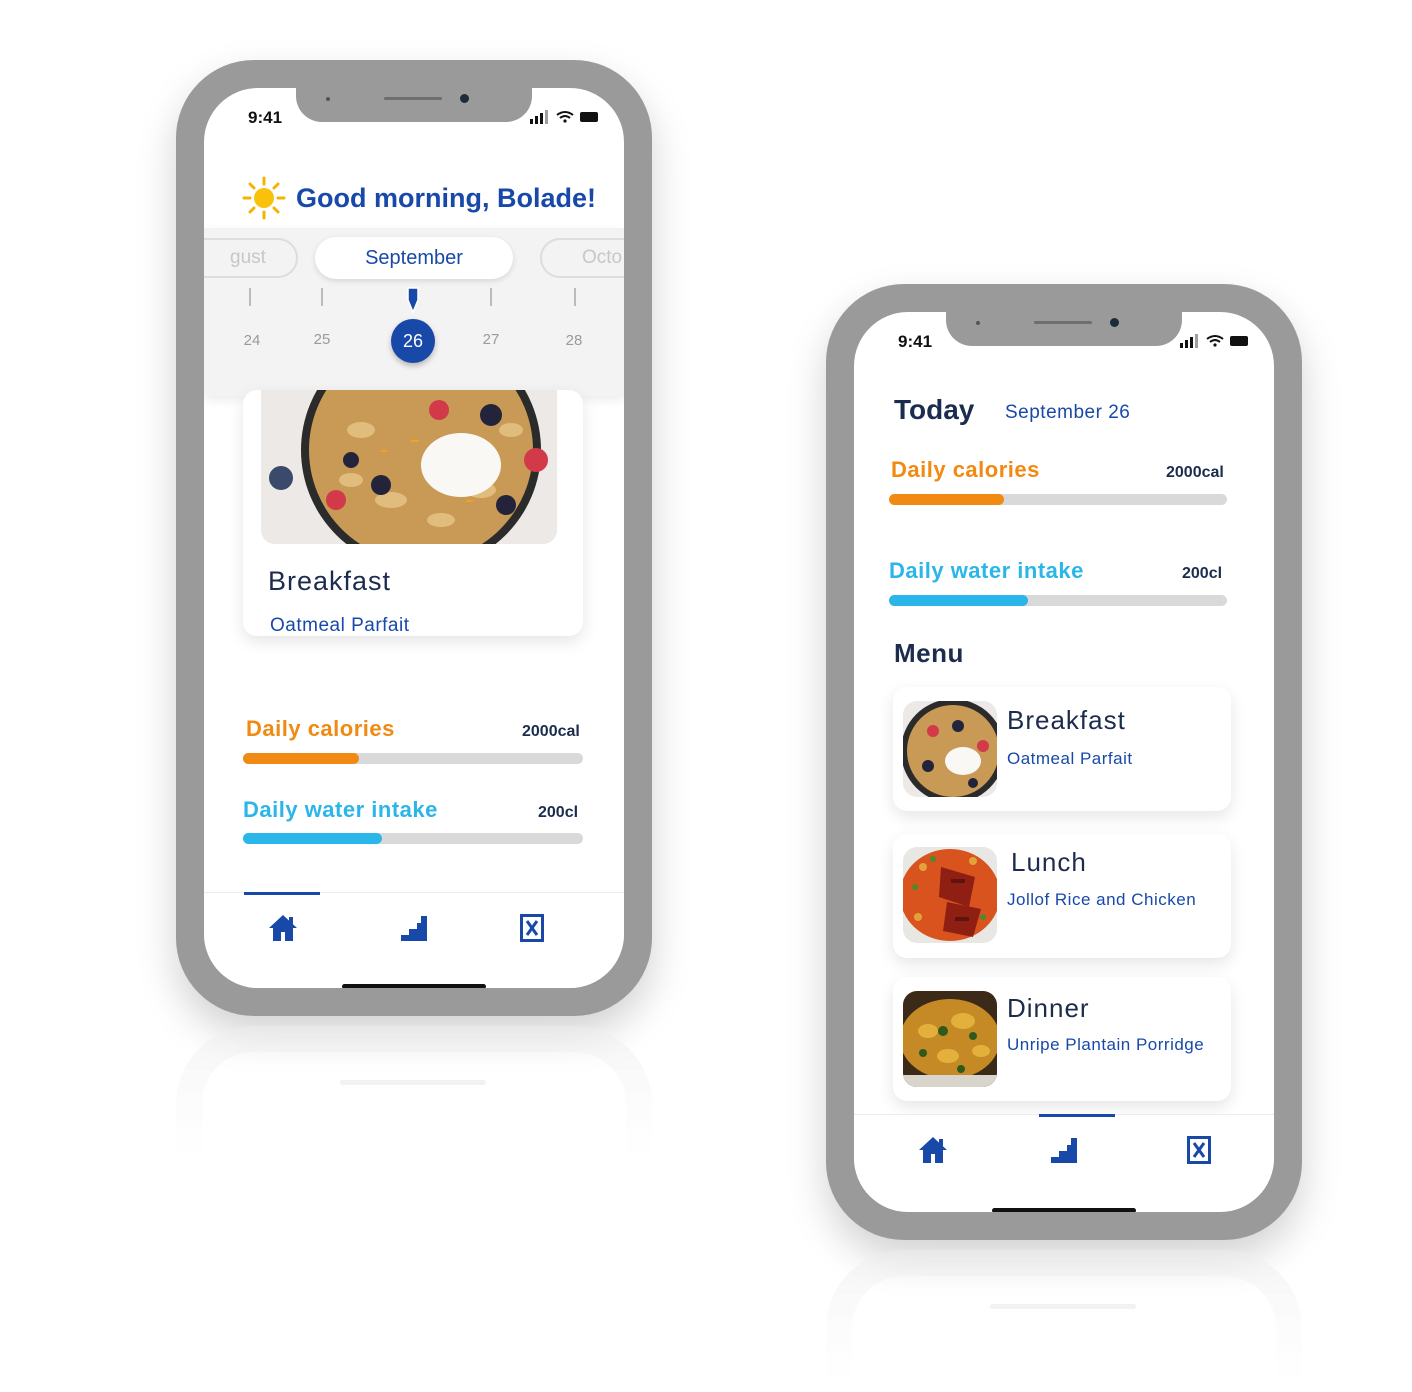 The image size is (1412, 1392). I want to click on page-title: Today, so click(934, 409).